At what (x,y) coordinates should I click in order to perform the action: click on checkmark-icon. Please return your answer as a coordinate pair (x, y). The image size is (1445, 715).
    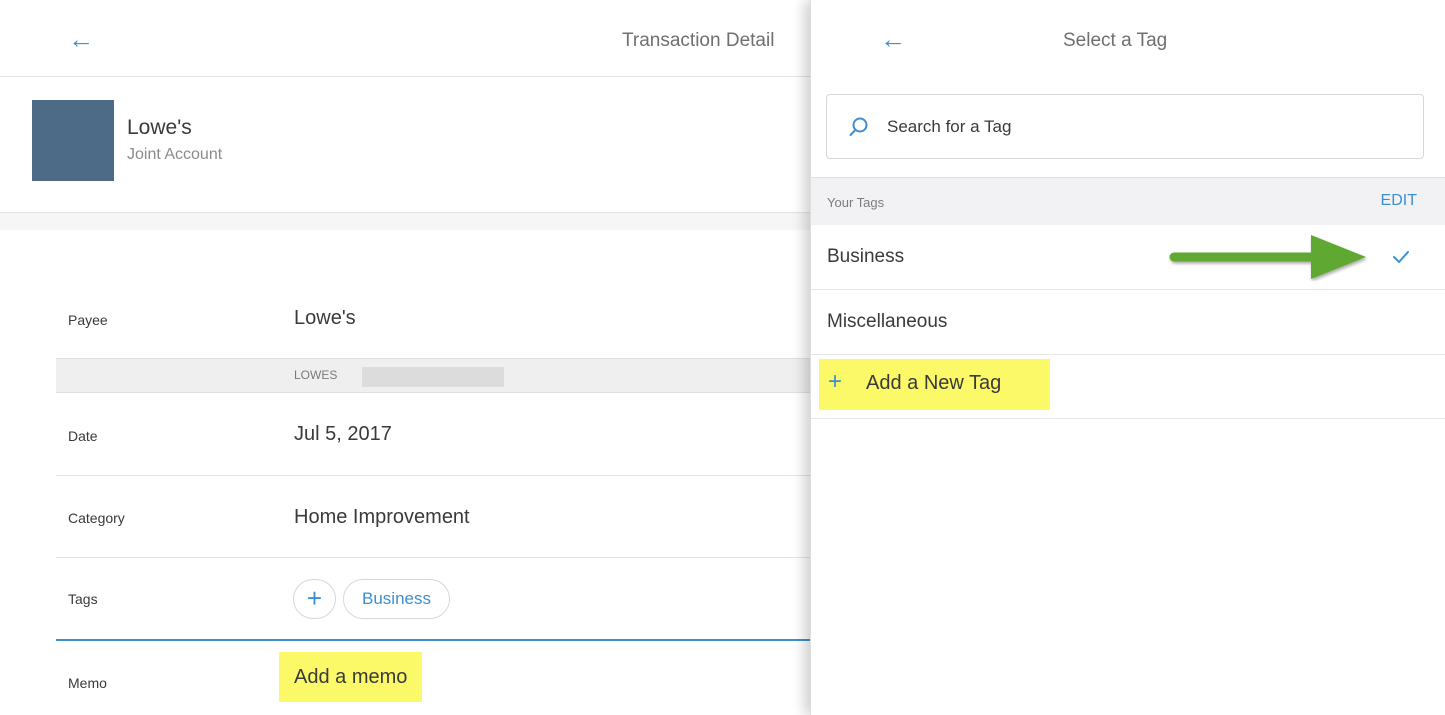
    Looking at the image, I should click on (1401, 257).